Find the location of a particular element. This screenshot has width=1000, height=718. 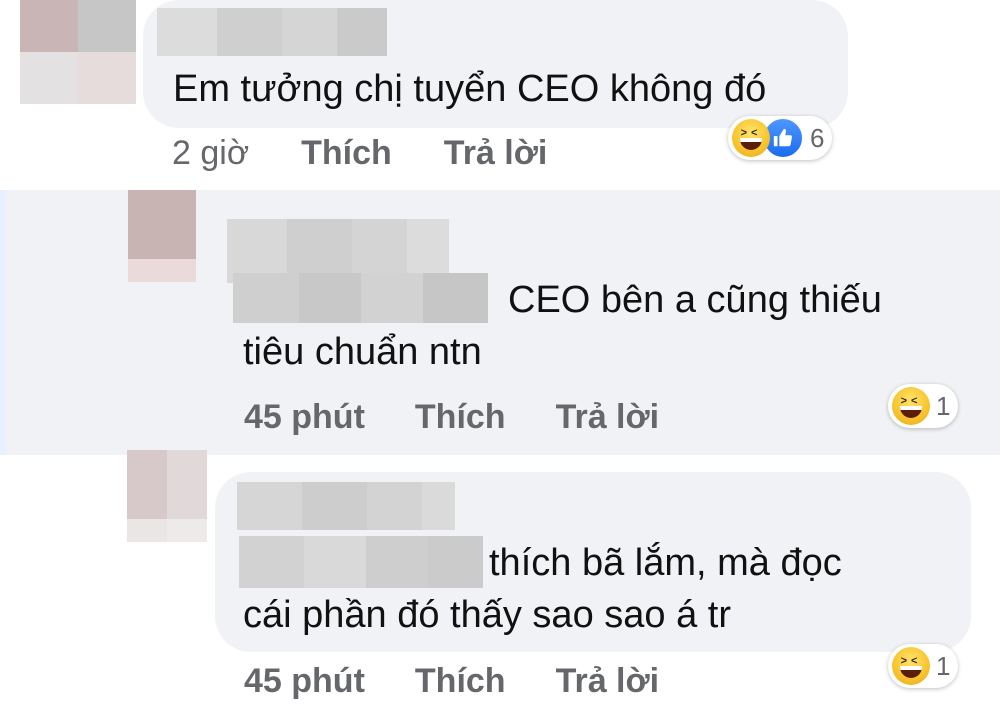

reaction-summary: >< 6 is located at coordinates (780, 138).